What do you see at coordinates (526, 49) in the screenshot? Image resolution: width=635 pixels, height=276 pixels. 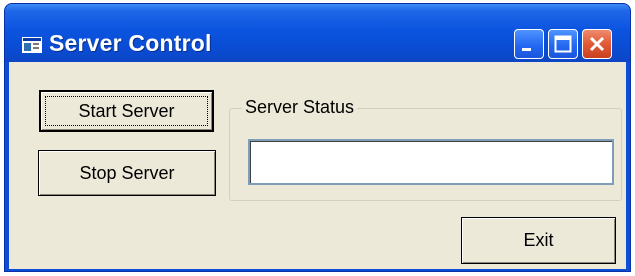 I see `minimize-icon` at bounding box center [526, 49].